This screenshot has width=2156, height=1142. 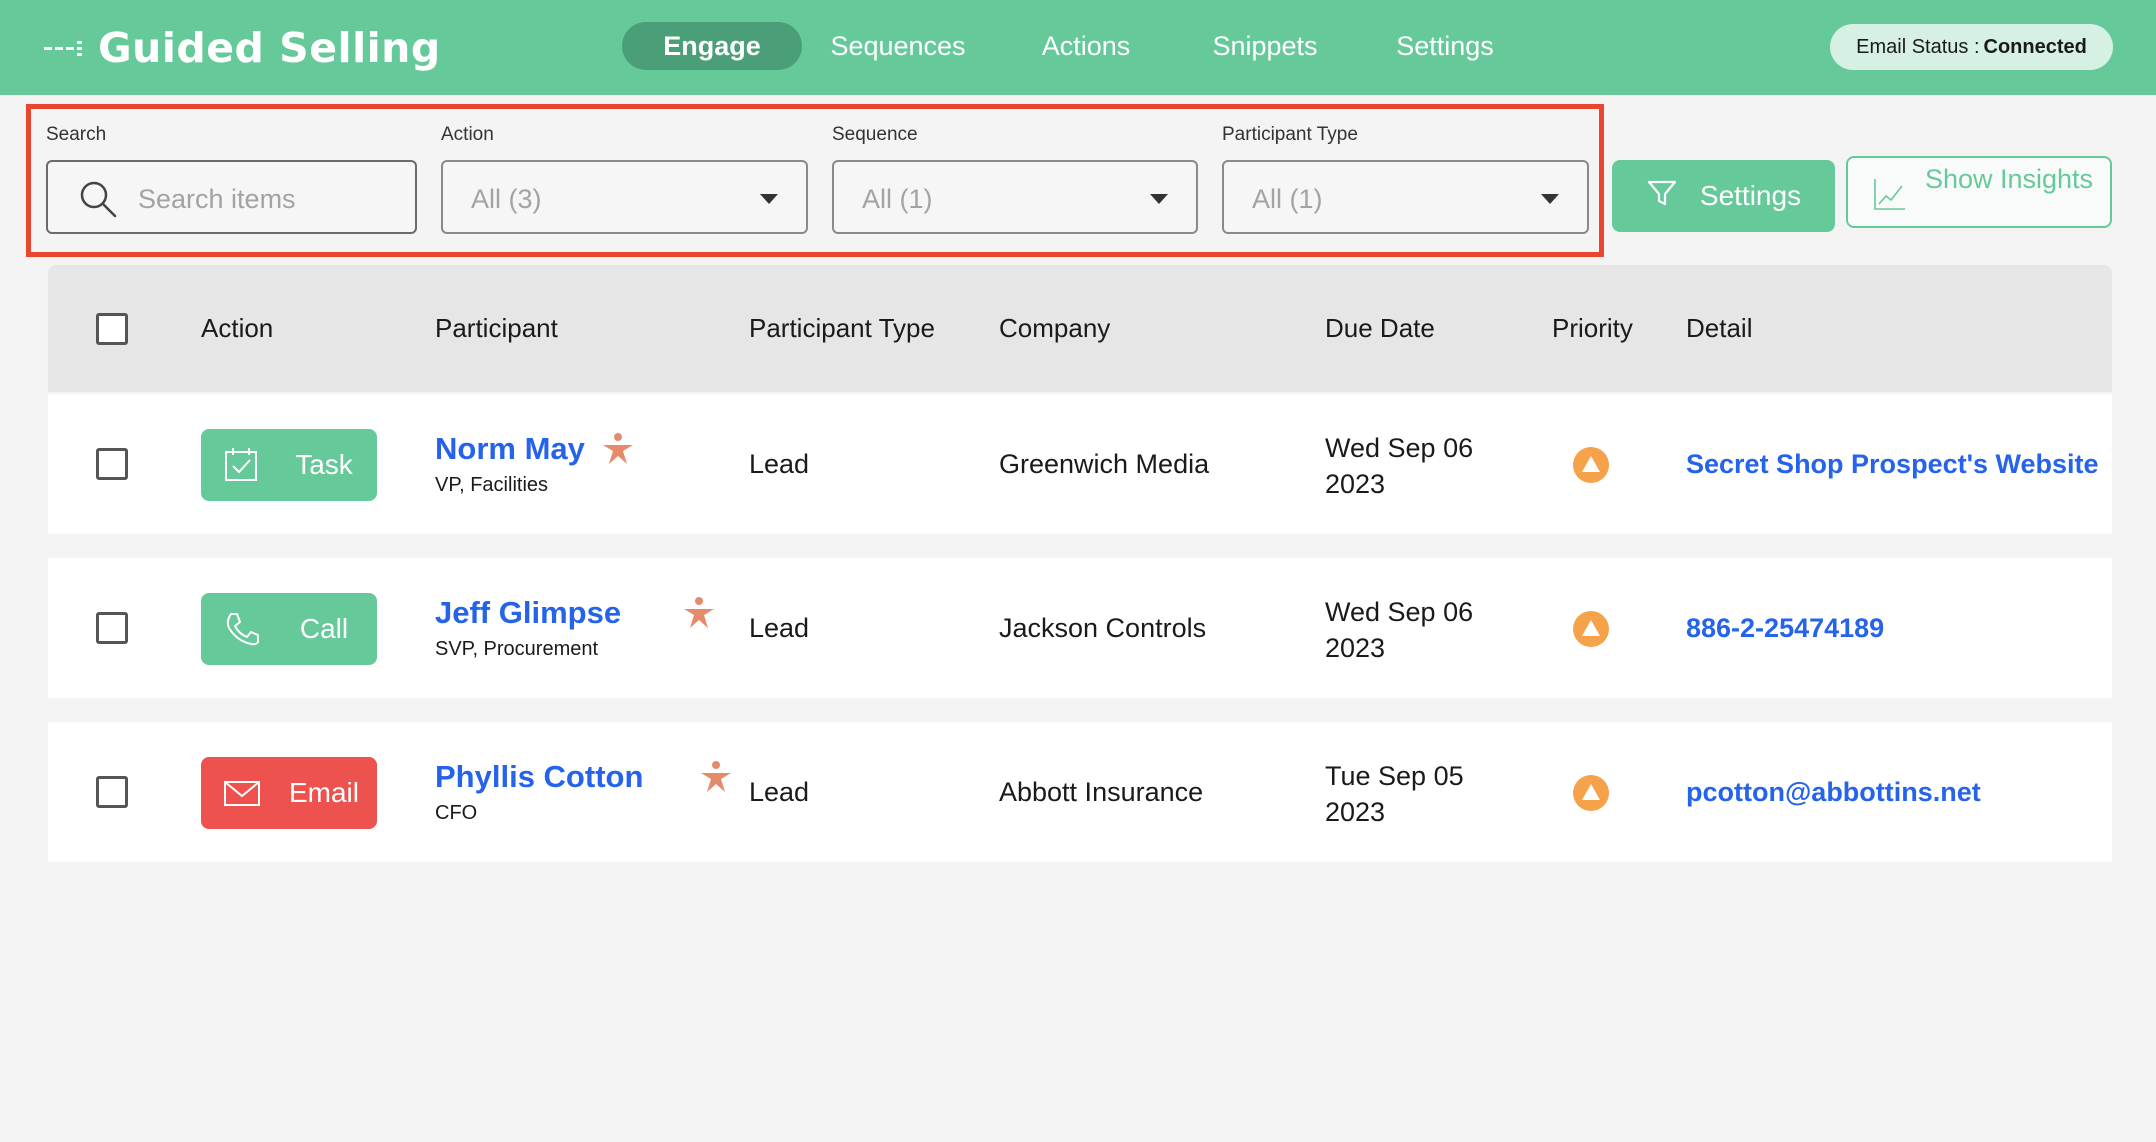 I want to click on show-insights-button: Show Insights, so click(x=1979, y=192).